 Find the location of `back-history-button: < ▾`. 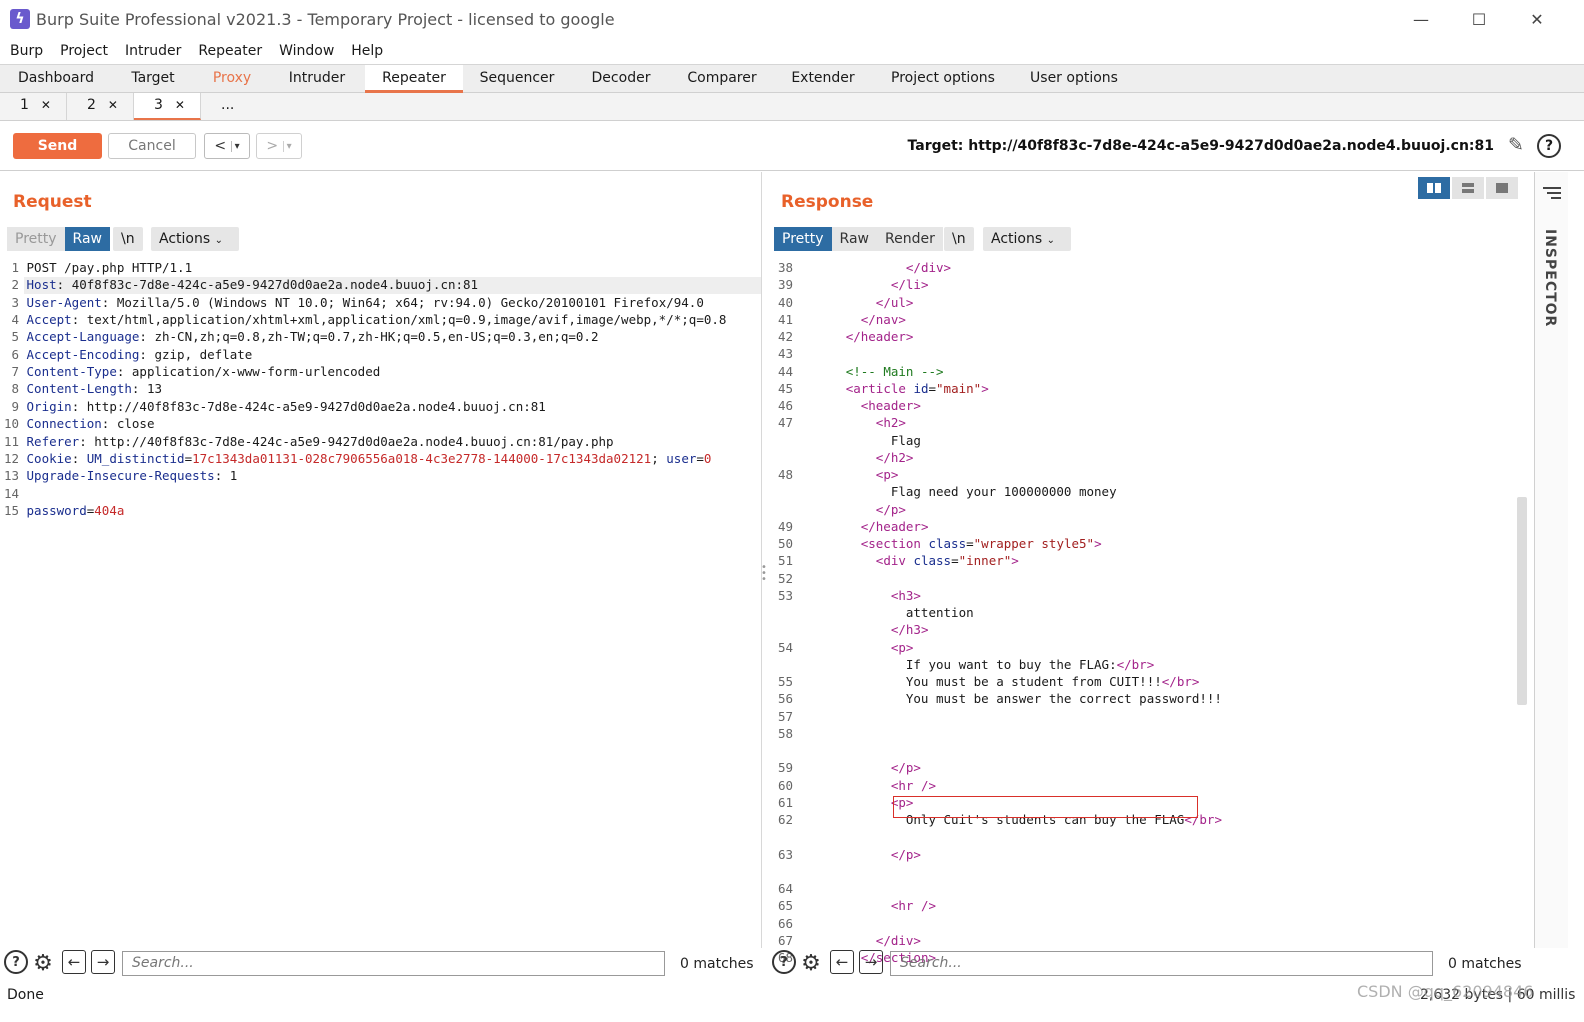

back-history-button: < ▾ is located at coordinates (227, 146).